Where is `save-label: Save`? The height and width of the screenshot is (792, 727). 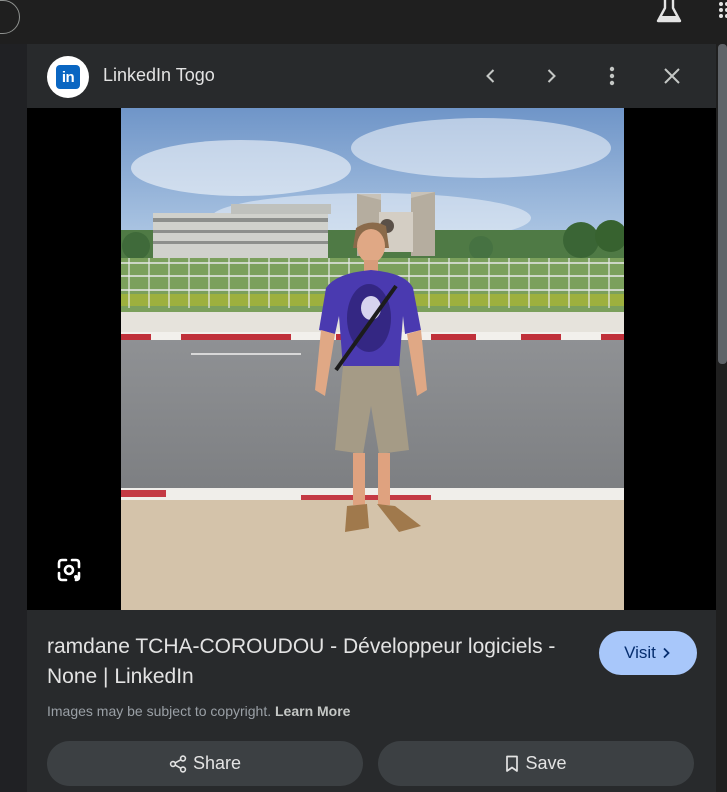 save-label: Save is located at coordinates (546, 763).